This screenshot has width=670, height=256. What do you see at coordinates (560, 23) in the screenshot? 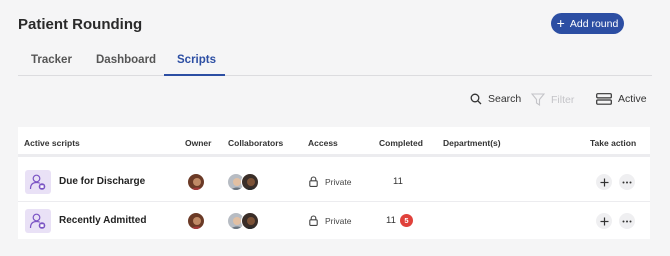
I see `plus-icon: +` at bounding box center [560, 23].